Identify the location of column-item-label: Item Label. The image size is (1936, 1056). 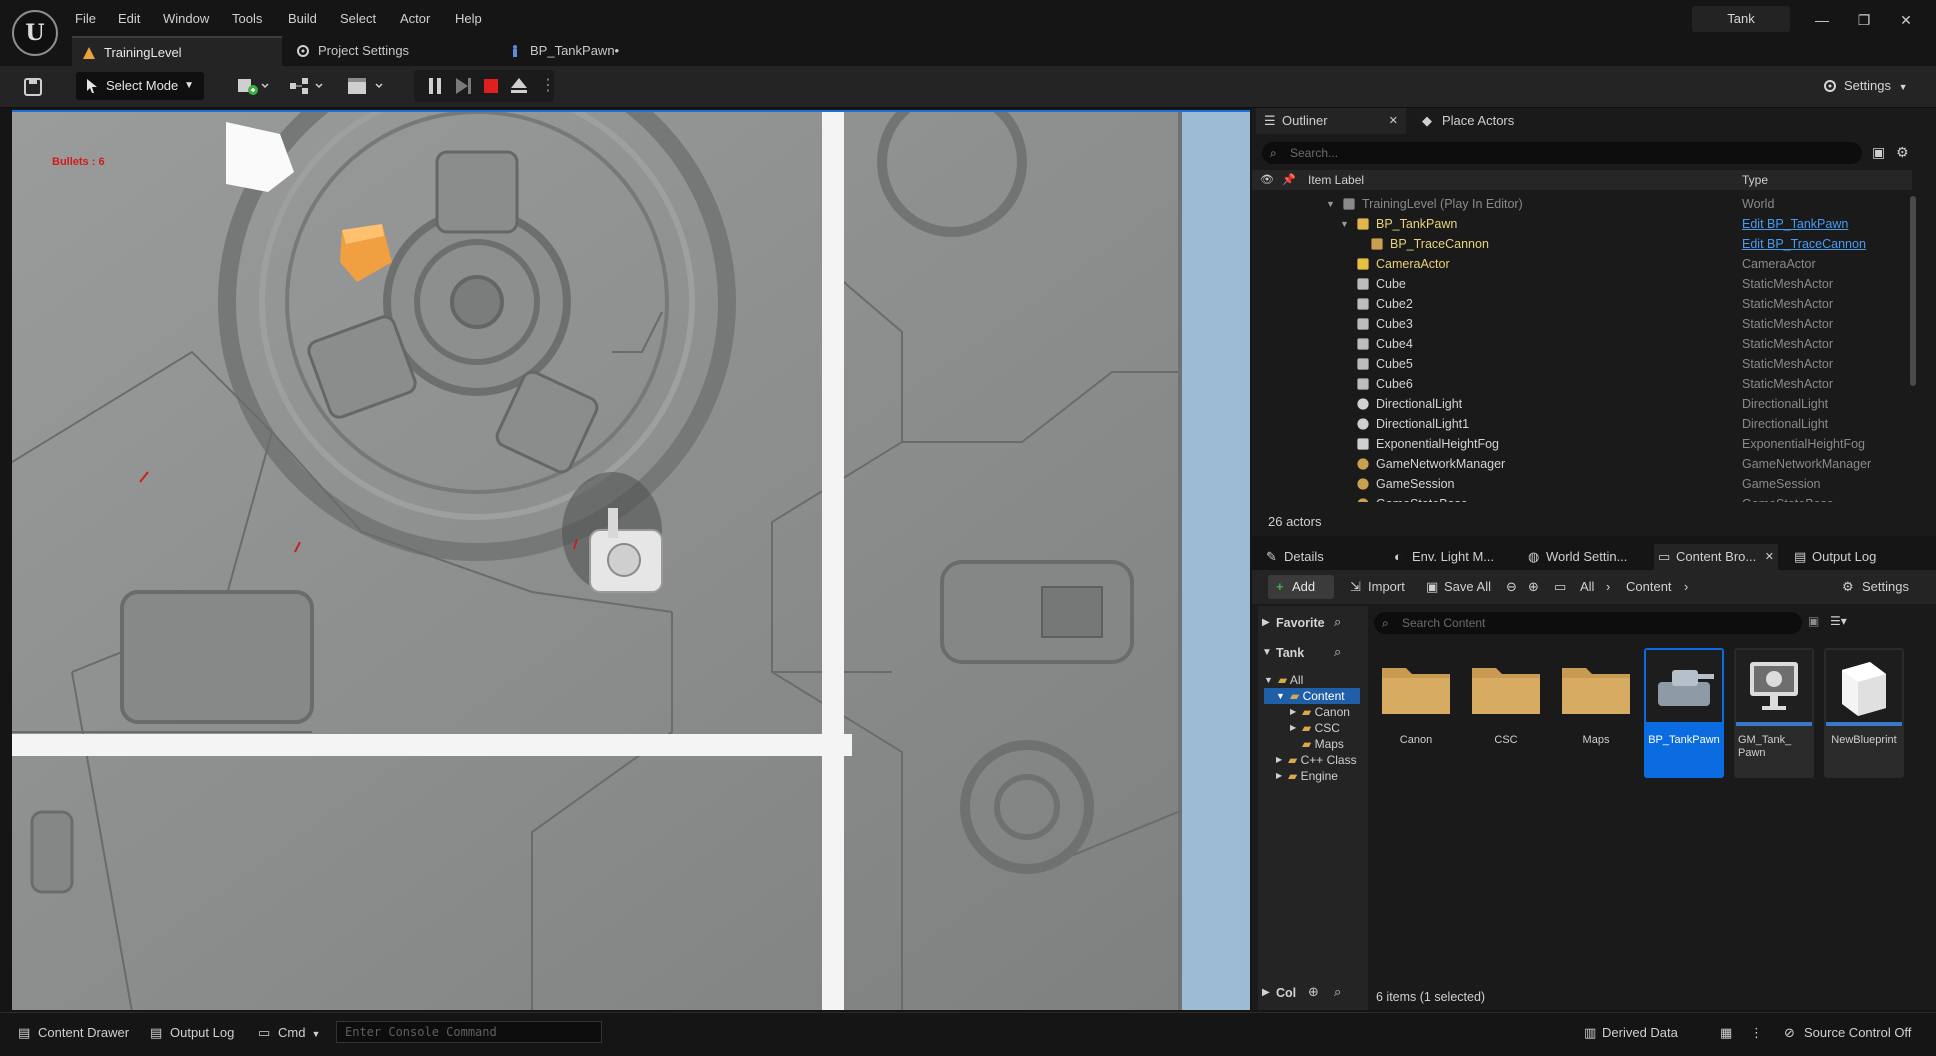
(1336, 180).